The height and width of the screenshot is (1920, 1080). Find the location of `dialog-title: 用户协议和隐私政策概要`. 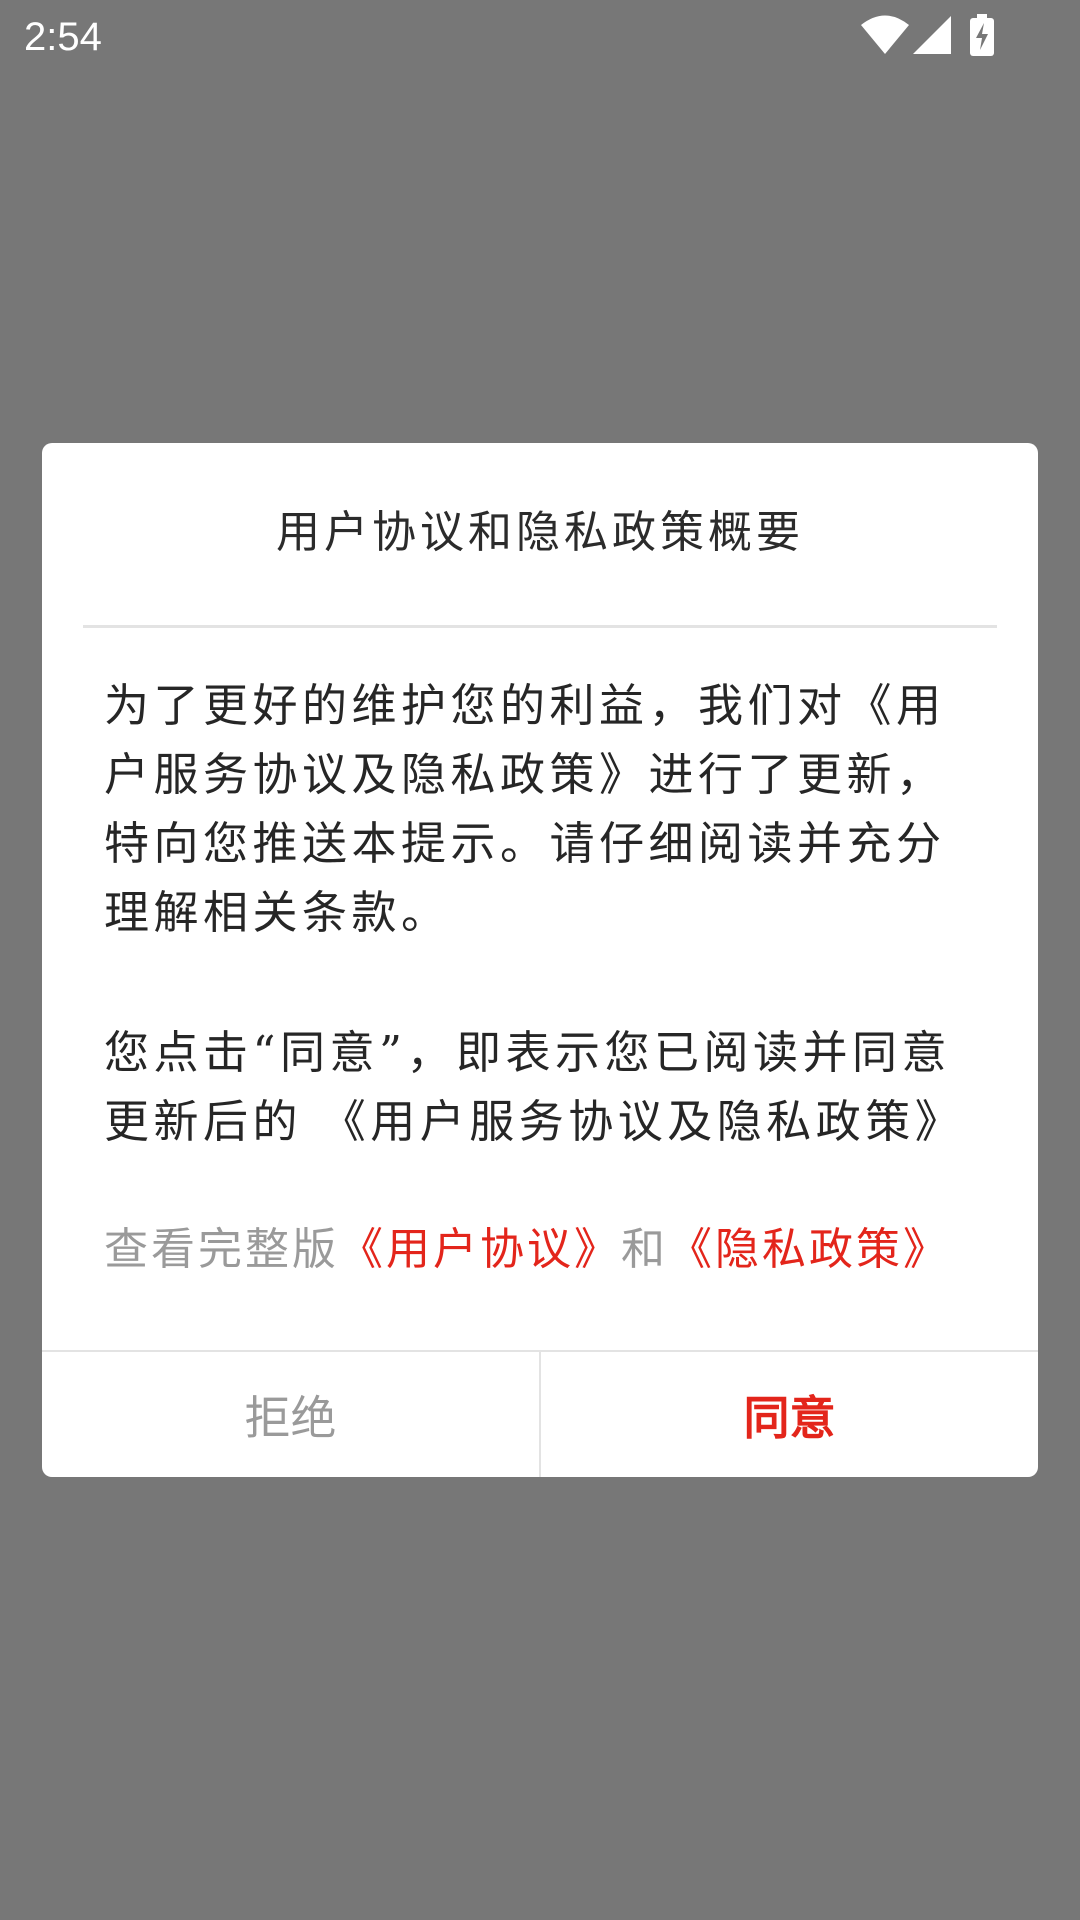

dialog-title: 用户协议和隐私政策概要 is located at coordinates (540, 532).